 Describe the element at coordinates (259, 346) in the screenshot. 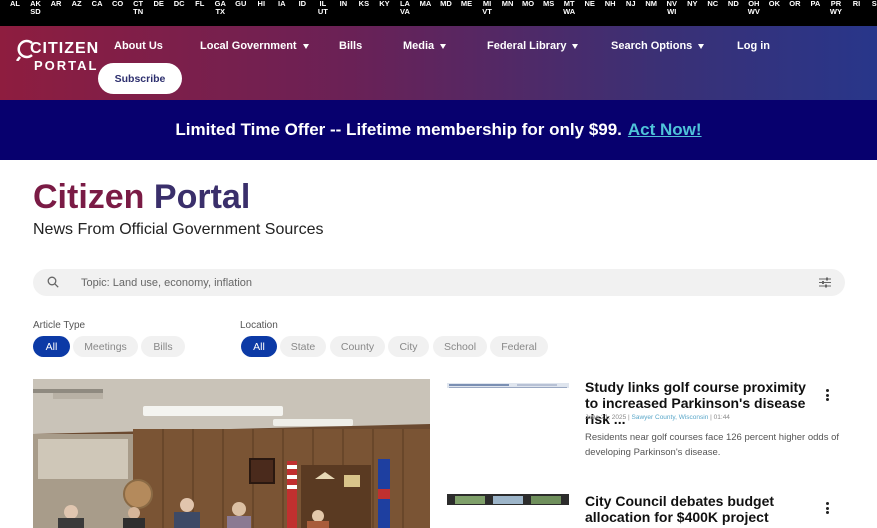

I see `pill-location-all: All` at that location.